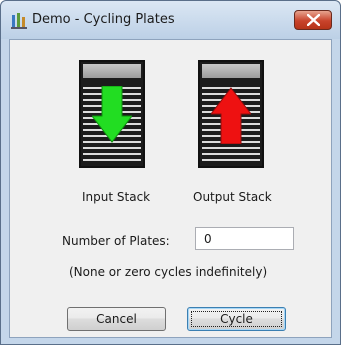 The image size is (341, 345). What do you see at coordinates (103, 19) in the screenshot?
I see `window-title: Demo - Cycling Plates` at bounding box center [103, 19].